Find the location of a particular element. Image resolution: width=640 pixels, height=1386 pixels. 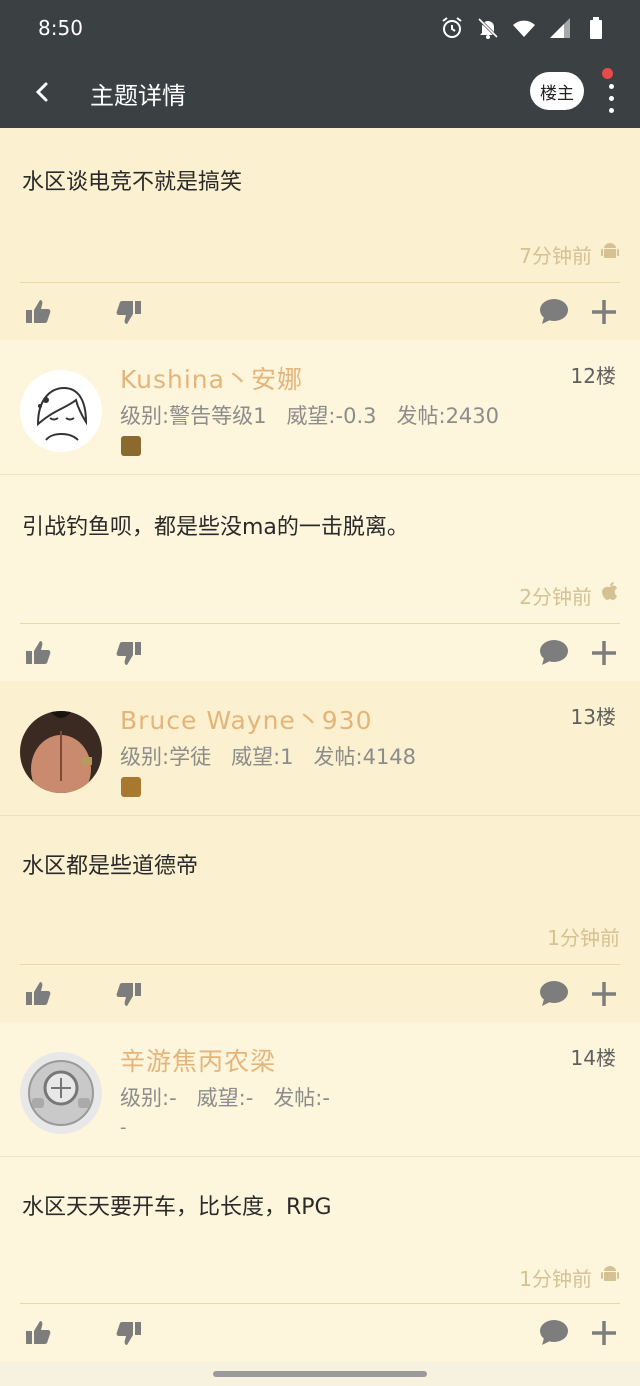

more-options-icon is located at coordinates (611, 92).